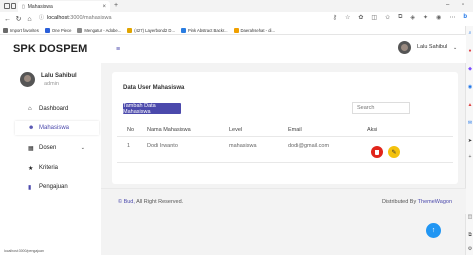 The width and height of the screenshot is (473, 255). What do you see at coordinates (470, 249) in the screenshot?
I see `settings-icon: ⚙` at bounding box center [470, 249].